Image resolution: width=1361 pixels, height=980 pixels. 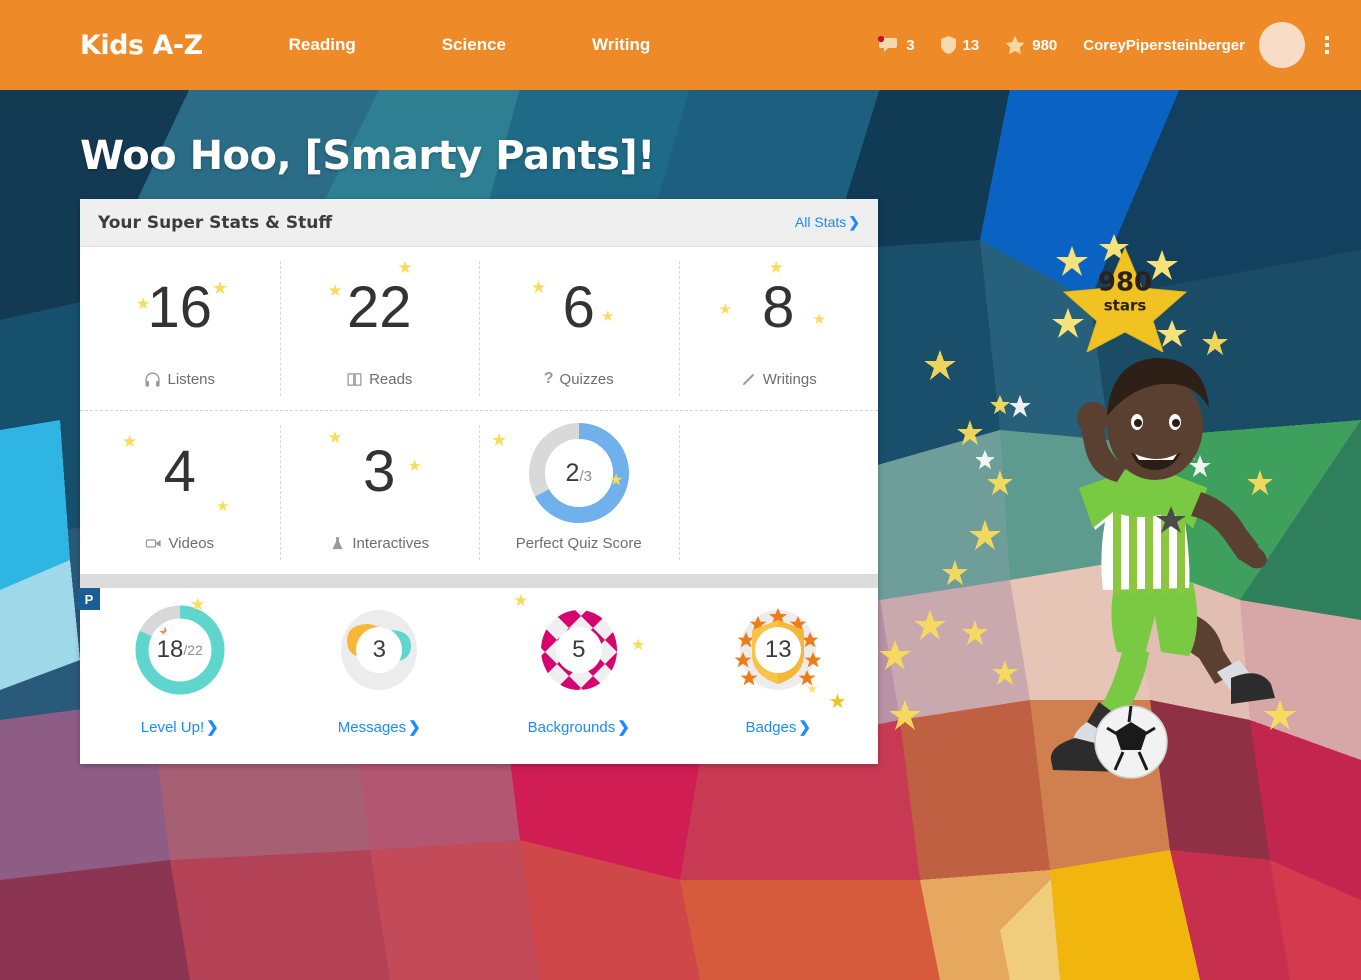 I want to click on stat-label-row: Interactives, so click(x=380, y=543).